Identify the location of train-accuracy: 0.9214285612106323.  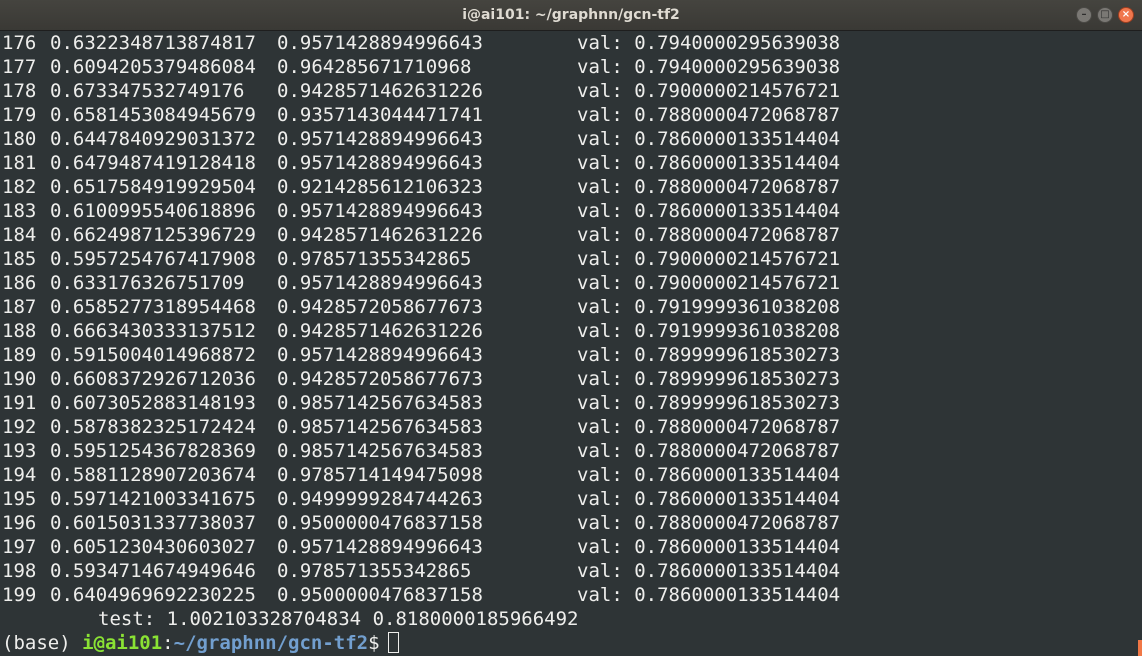
(380, 187).